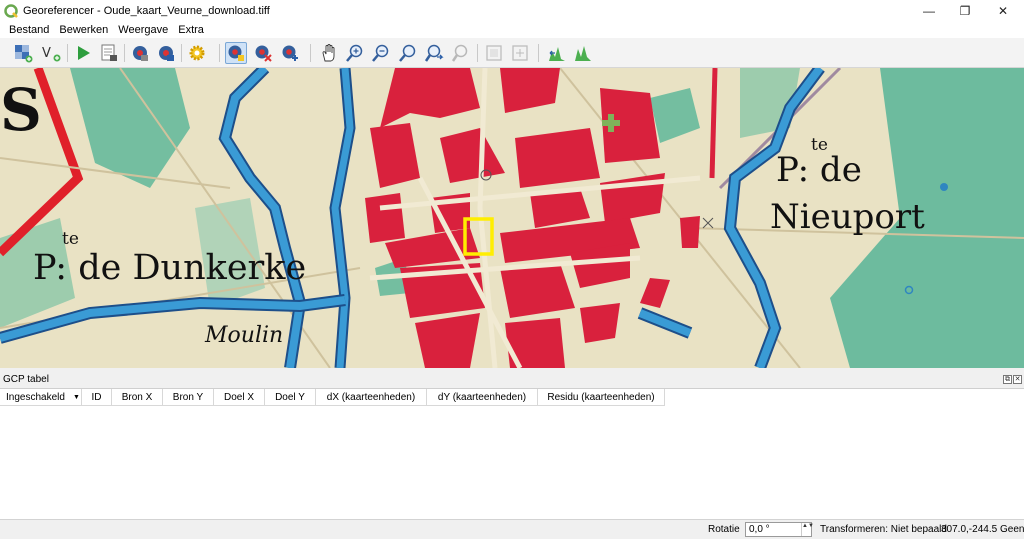 The height and width of the screenshot is (539, 1024). I want to click on zoom-next-icon, so click(461, 53).